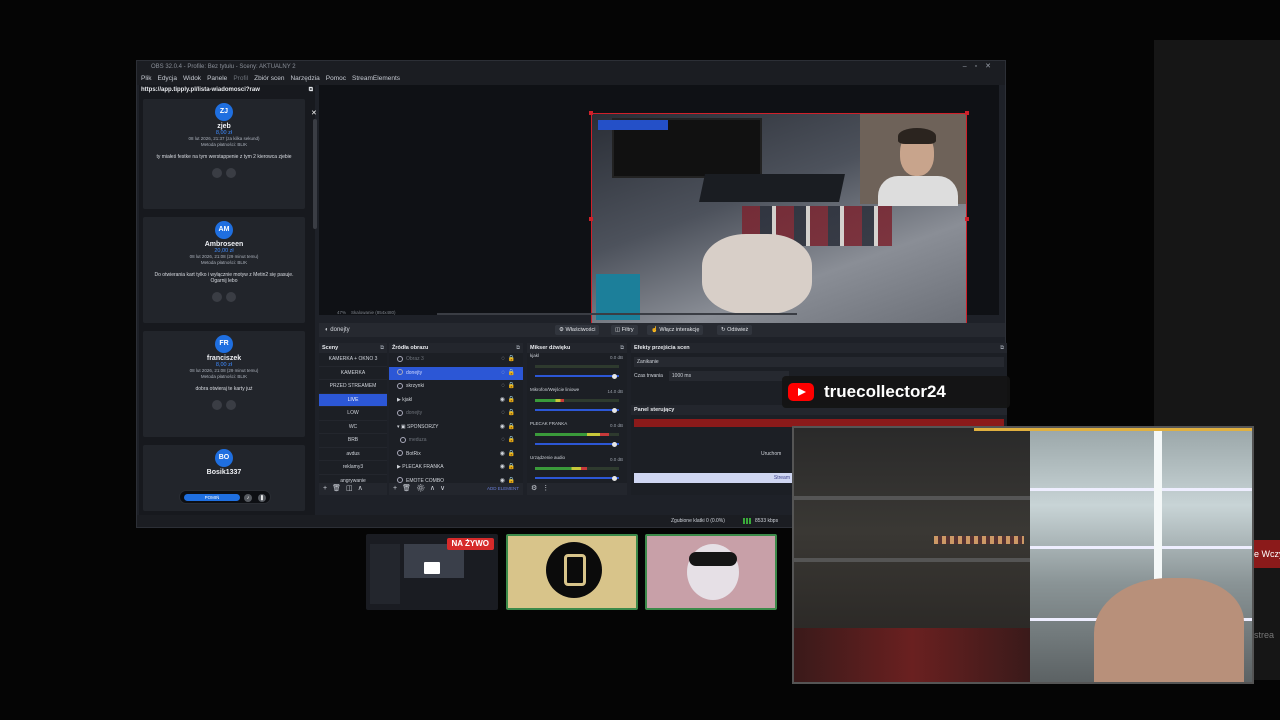  I want to click on source-item-selected: donejty ◌ 🔒, so click(456, 373).